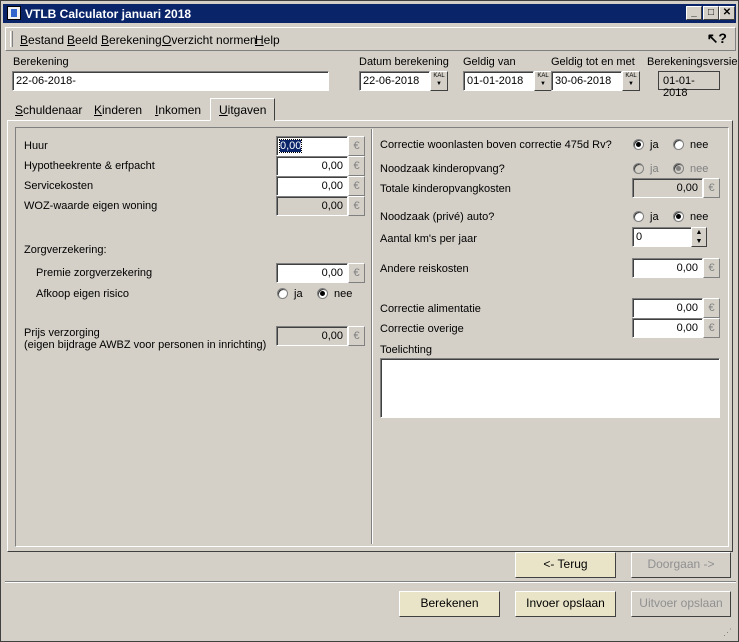 The image size is (739, 642). I want to click on menu-berekening: Berekening, so click(131, 40).